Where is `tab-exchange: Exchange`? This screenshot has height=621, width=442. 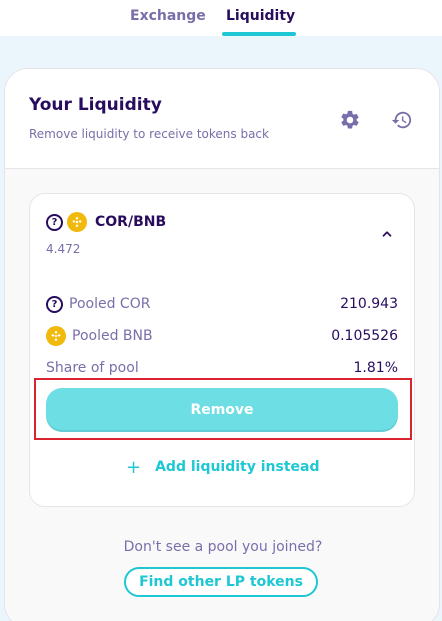 tab-exchange: Exchange is located at coordinates (168, 16).